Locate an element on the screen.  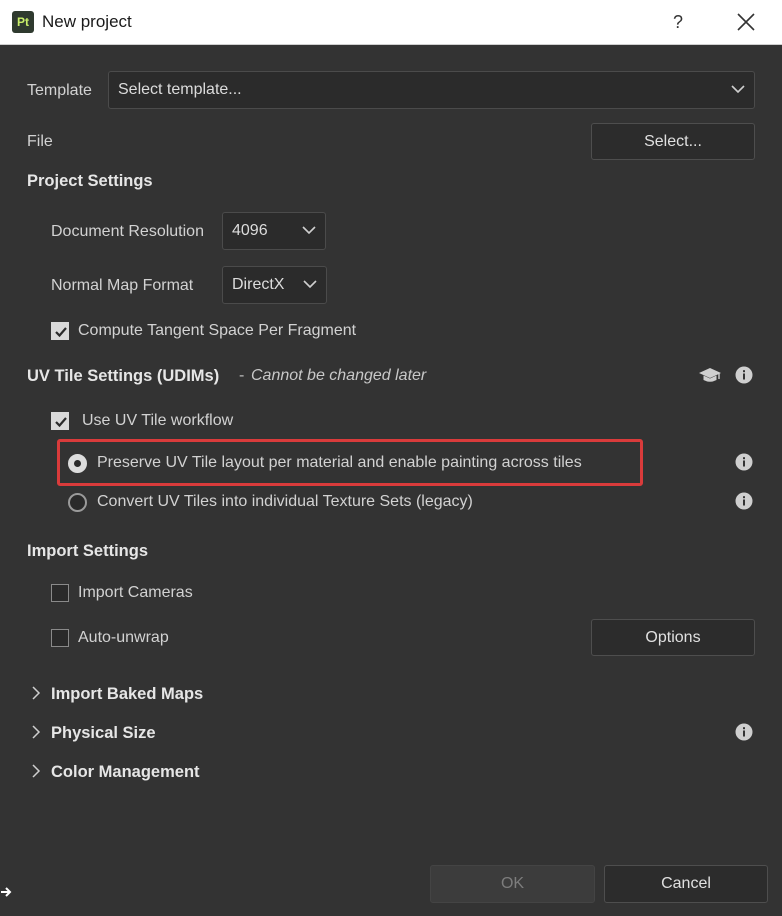
preserve-radio is located at coordinates (77, 463).